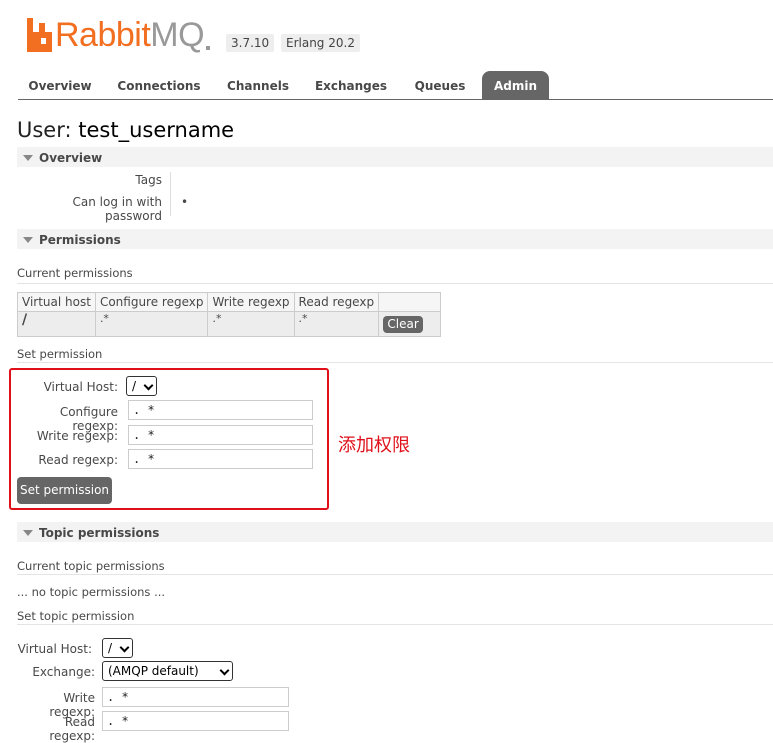 The width and height of the screenshot is (773, 743). What do you see at coordinates (169, 439) in the screenshot?
I see `annotation-highlight-box` at bounding box center [169, 439].